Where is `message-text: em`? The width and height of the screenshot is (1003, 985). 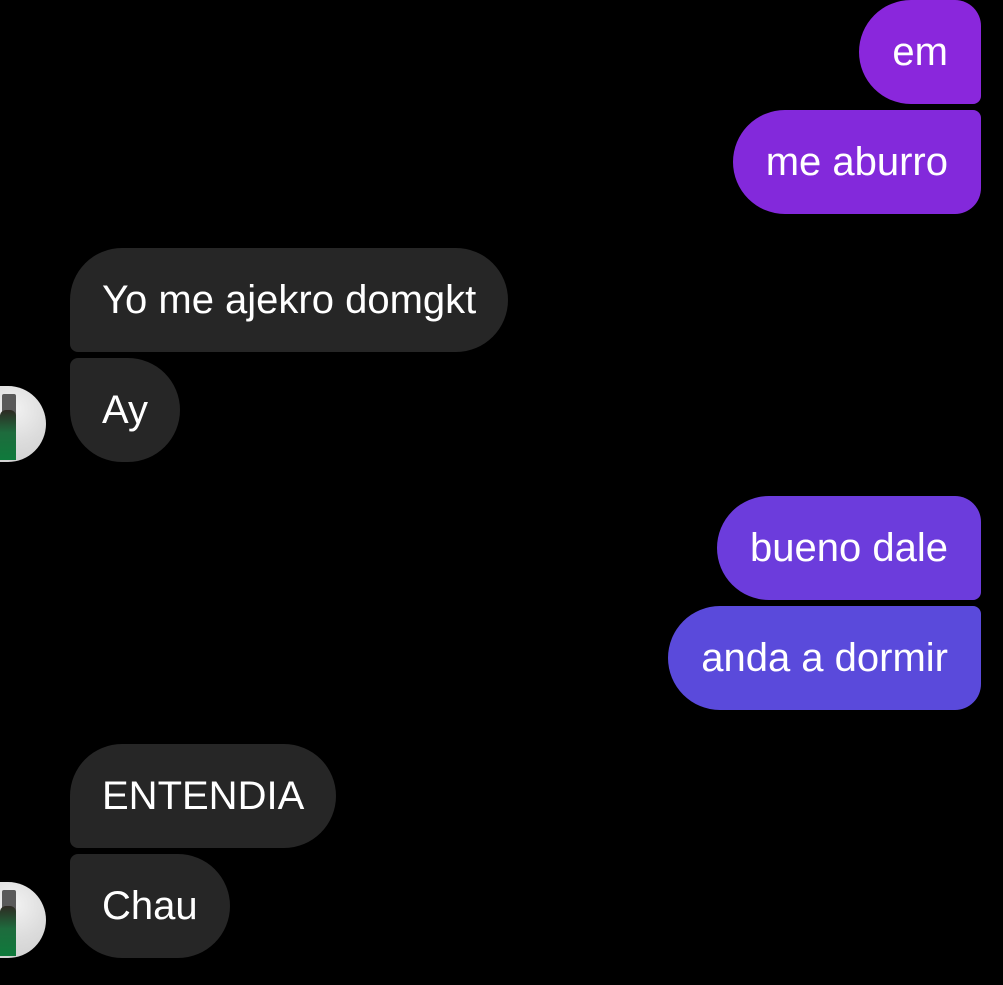 message-text: em is located at coordinates (920, 52).